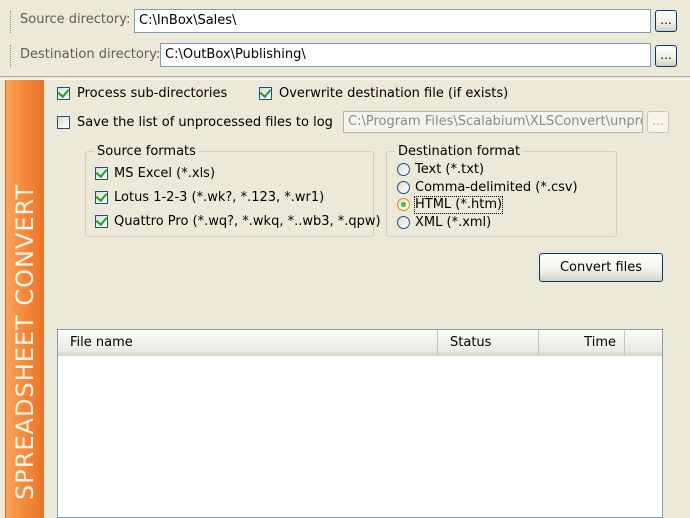 The height and width of the screenshot is (518, 690). I want to click on source-directory-label: Source directory:, so click(75, 19).